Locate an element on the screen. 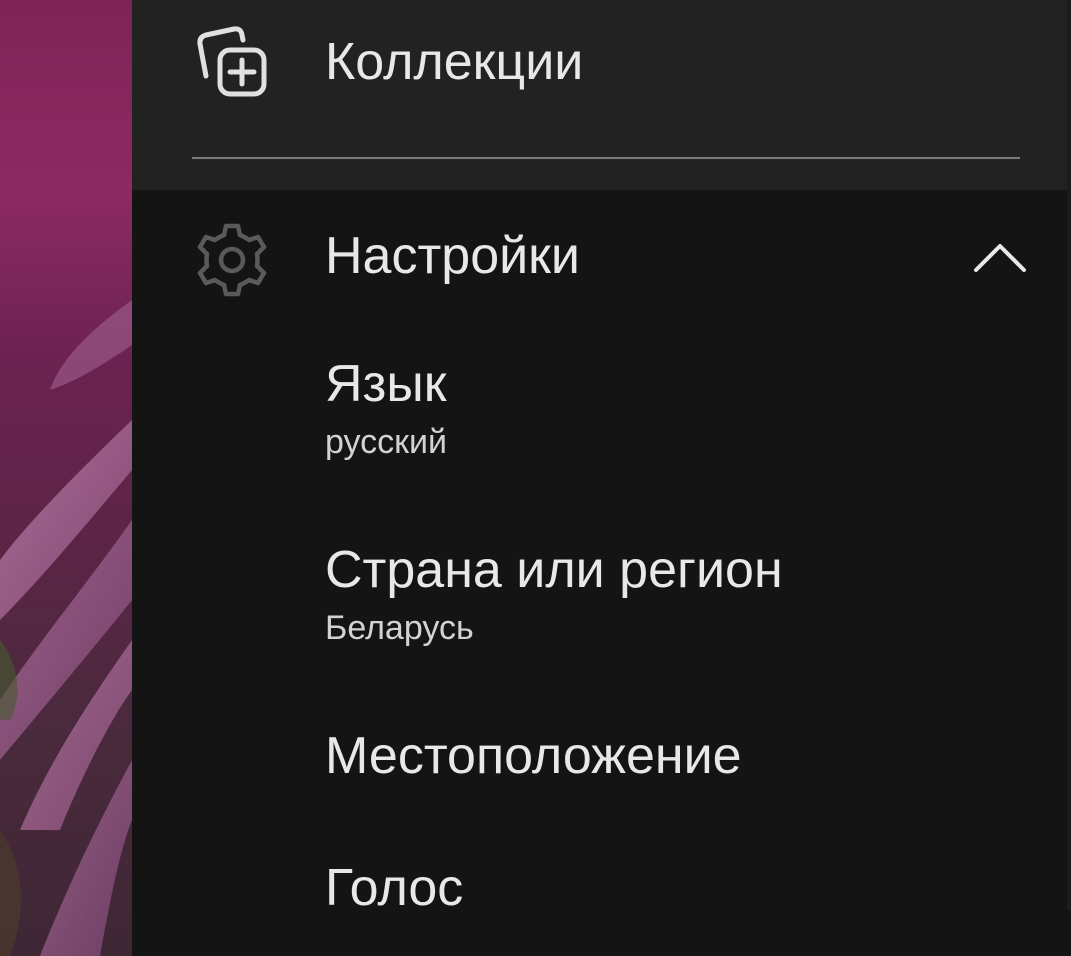  location-title: Местоположение is located at coordinates (533, 756).